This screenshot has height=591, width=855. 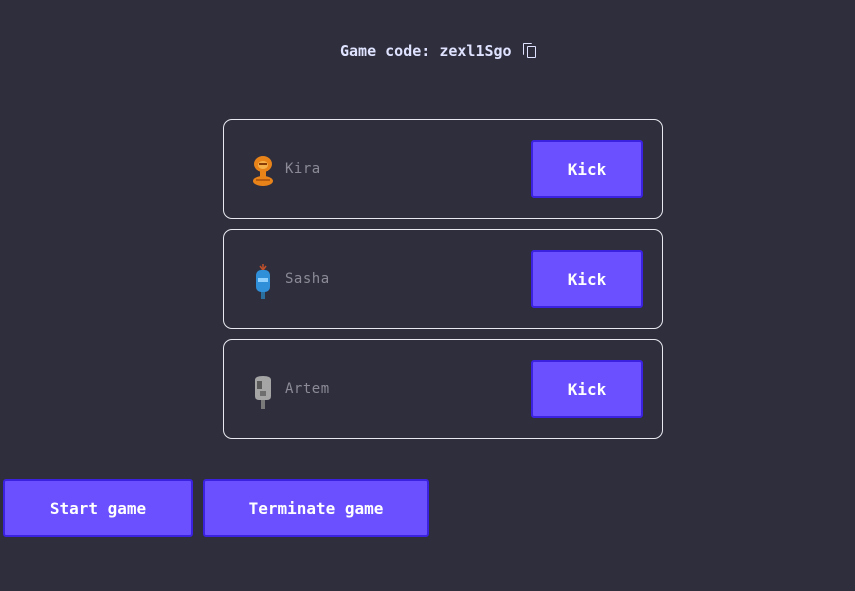 I want to click on player-name: Kira, so click(x=303, y=169).